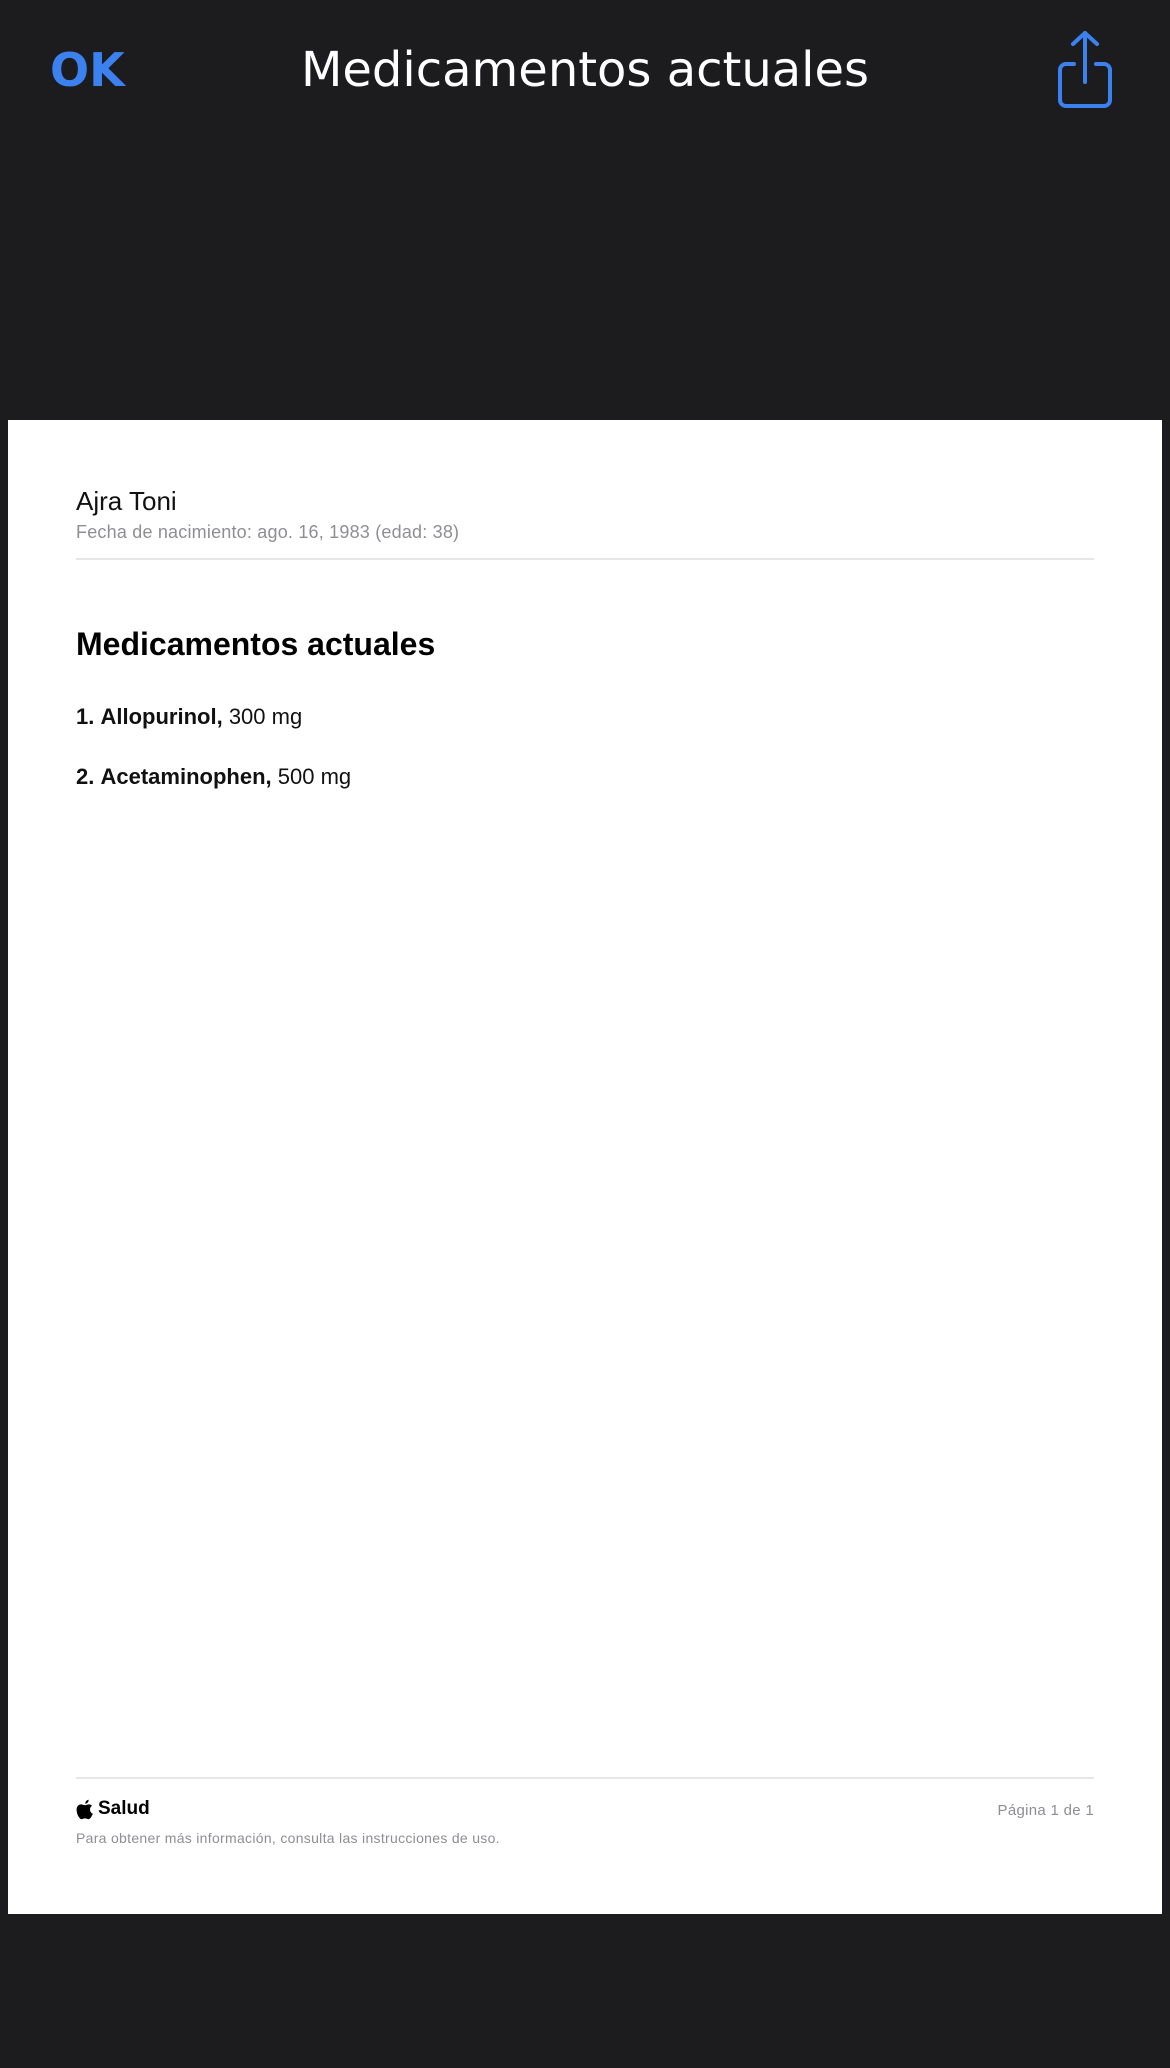  I want to click on navigation-bar: OK Medicamentos actuales, so click(585, 75).